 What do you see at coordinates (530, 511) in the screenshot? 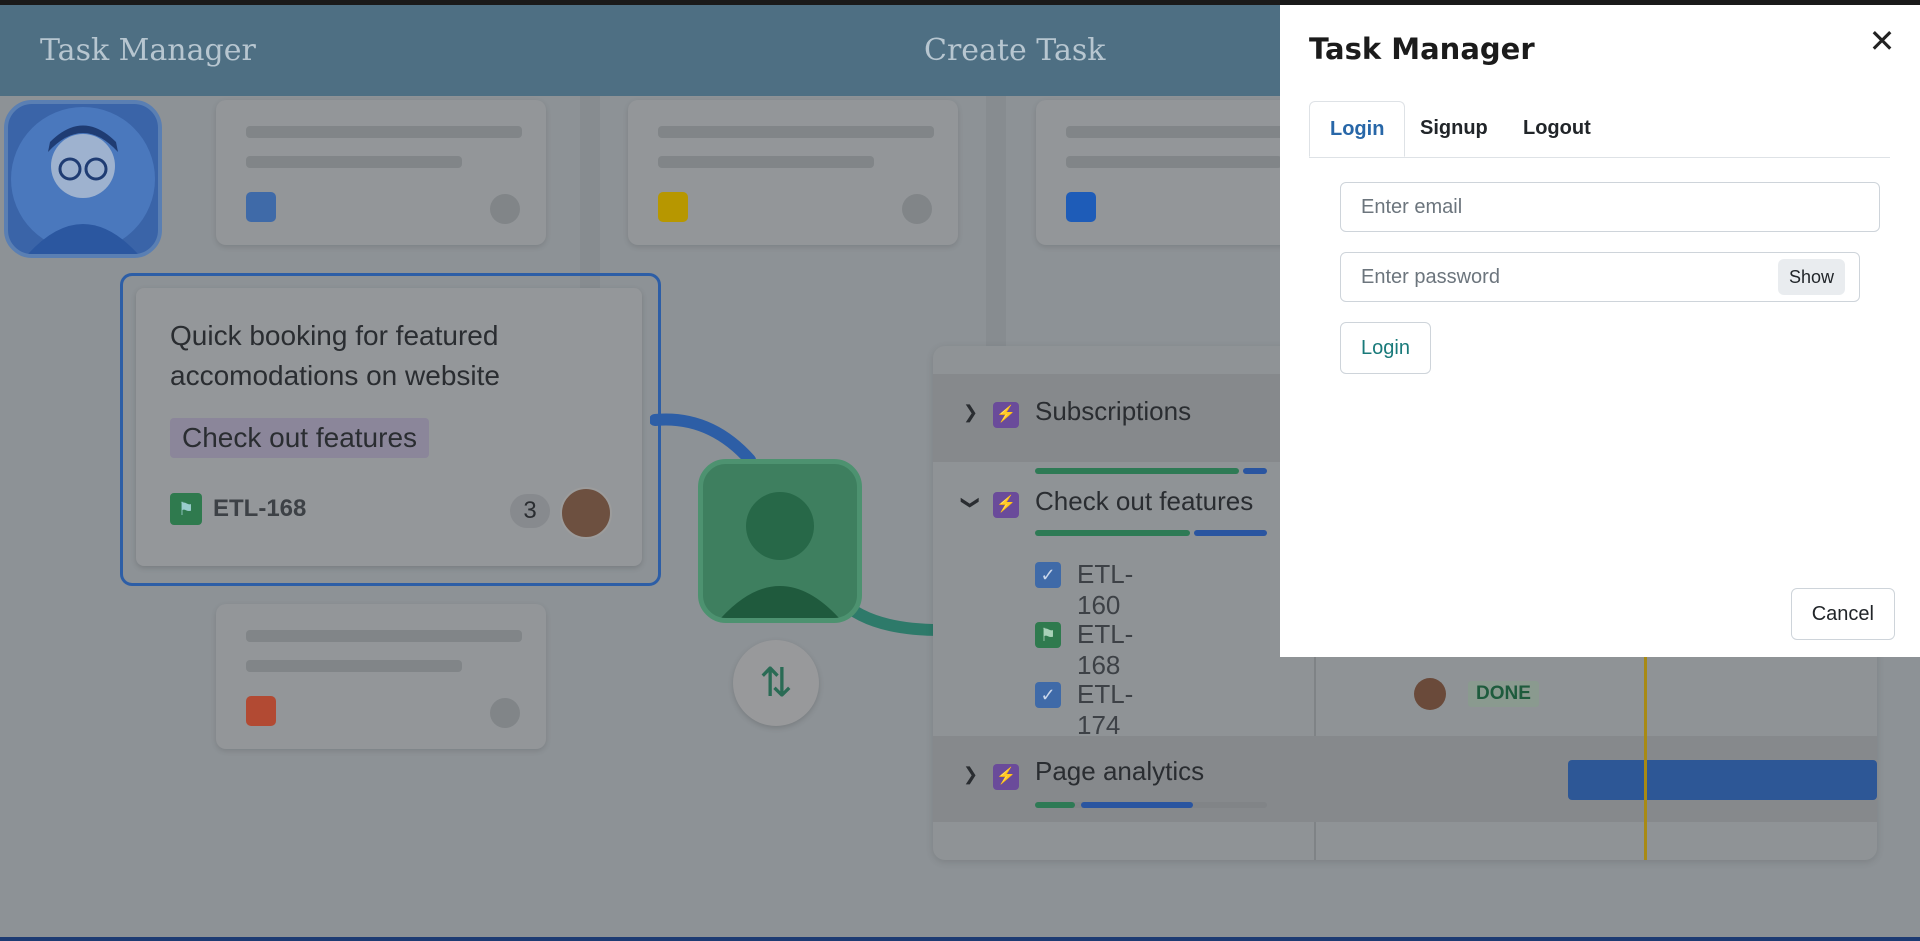
I see `comment-count-badge: 3` at bounding box center [530, 511].